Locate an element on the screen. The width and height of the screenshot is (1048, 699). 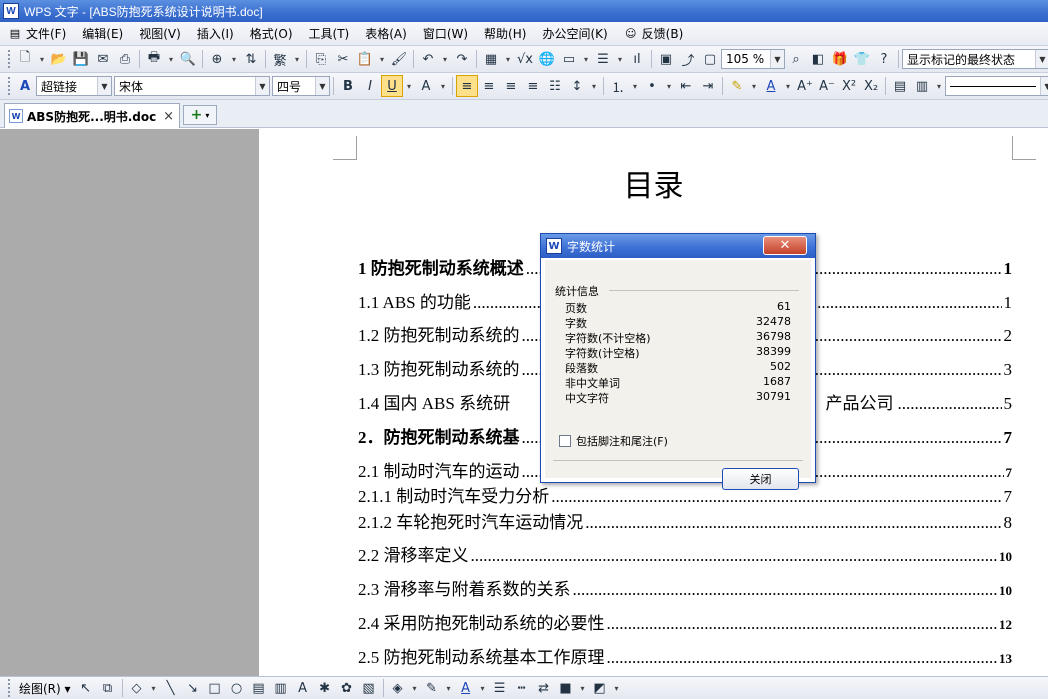
font-size-select: 四号 ▼ is located at coordinates (301, 86).